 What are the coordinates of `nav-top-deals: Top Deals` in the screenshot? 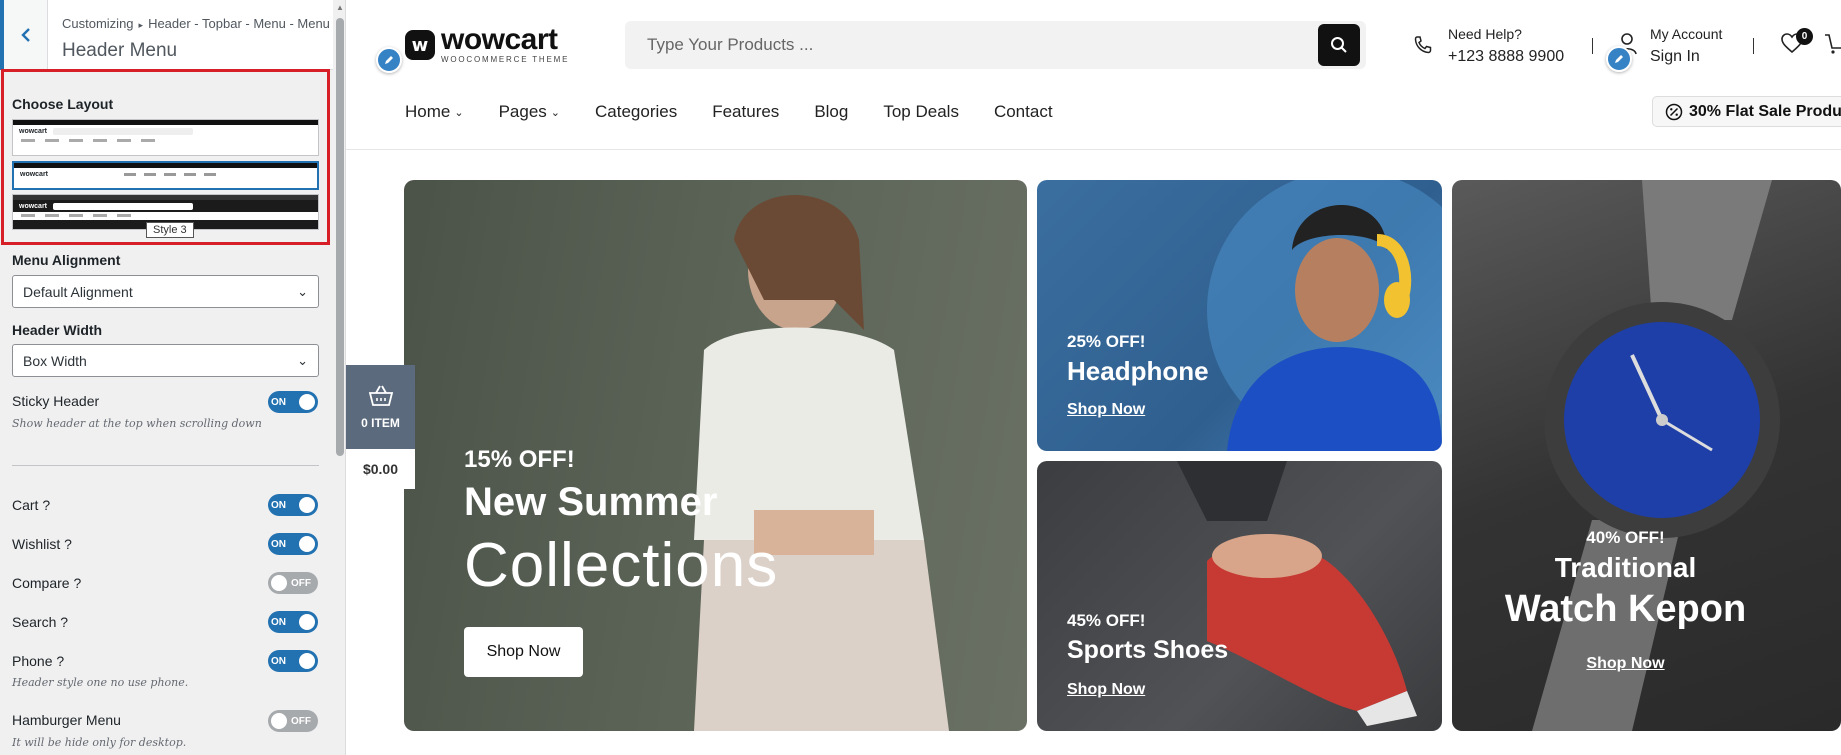 It's located at (921, 112).